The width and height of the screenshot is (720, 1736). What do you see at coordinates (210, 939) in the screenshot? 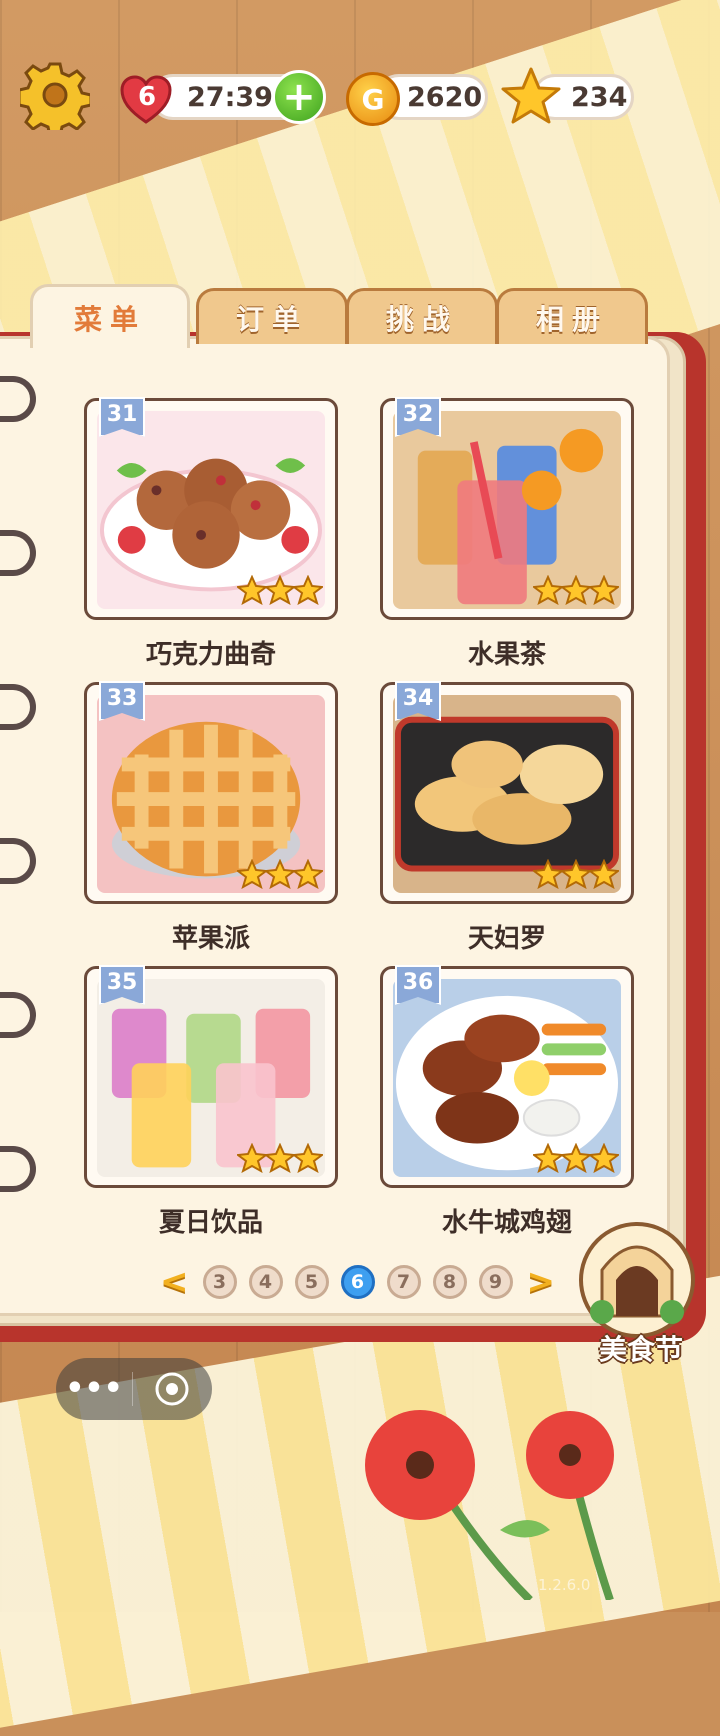
I see `recipe-name: 苹果派` at bounding box center [210, 939].